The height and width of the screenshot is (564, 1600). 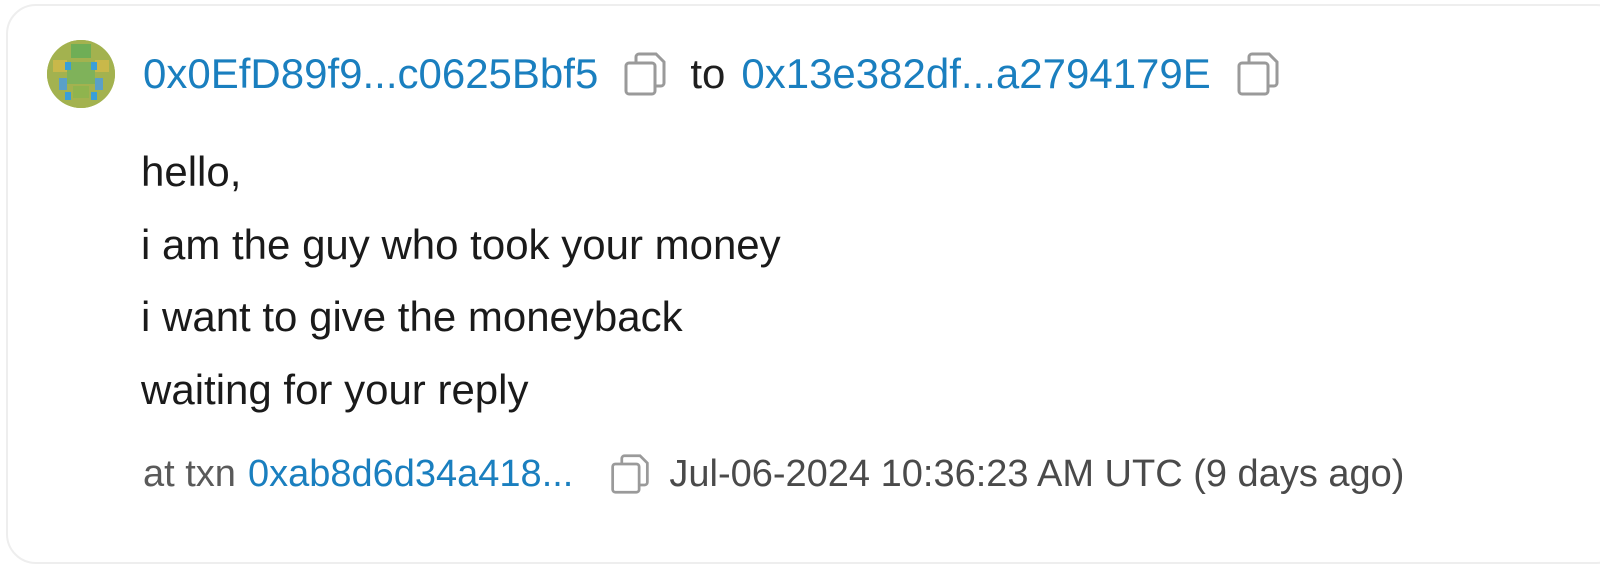 I want to click on message-line: i want to give the moneyback, so click(x=412, y=316).